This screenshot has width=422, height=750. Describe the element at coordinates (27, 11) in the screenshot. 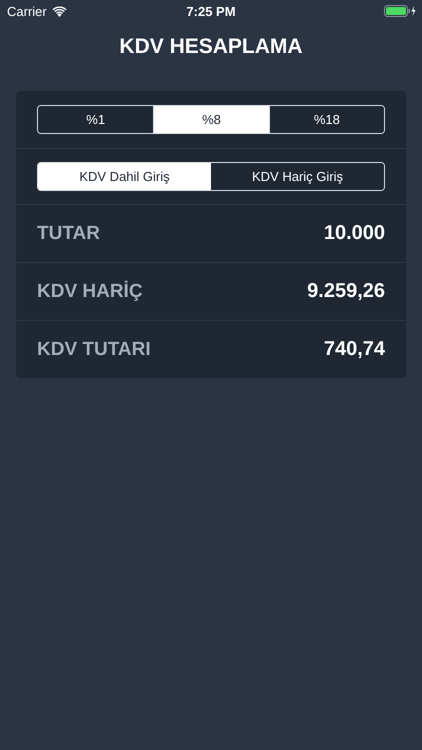

I see `carrier-name: Carrier` at that location.